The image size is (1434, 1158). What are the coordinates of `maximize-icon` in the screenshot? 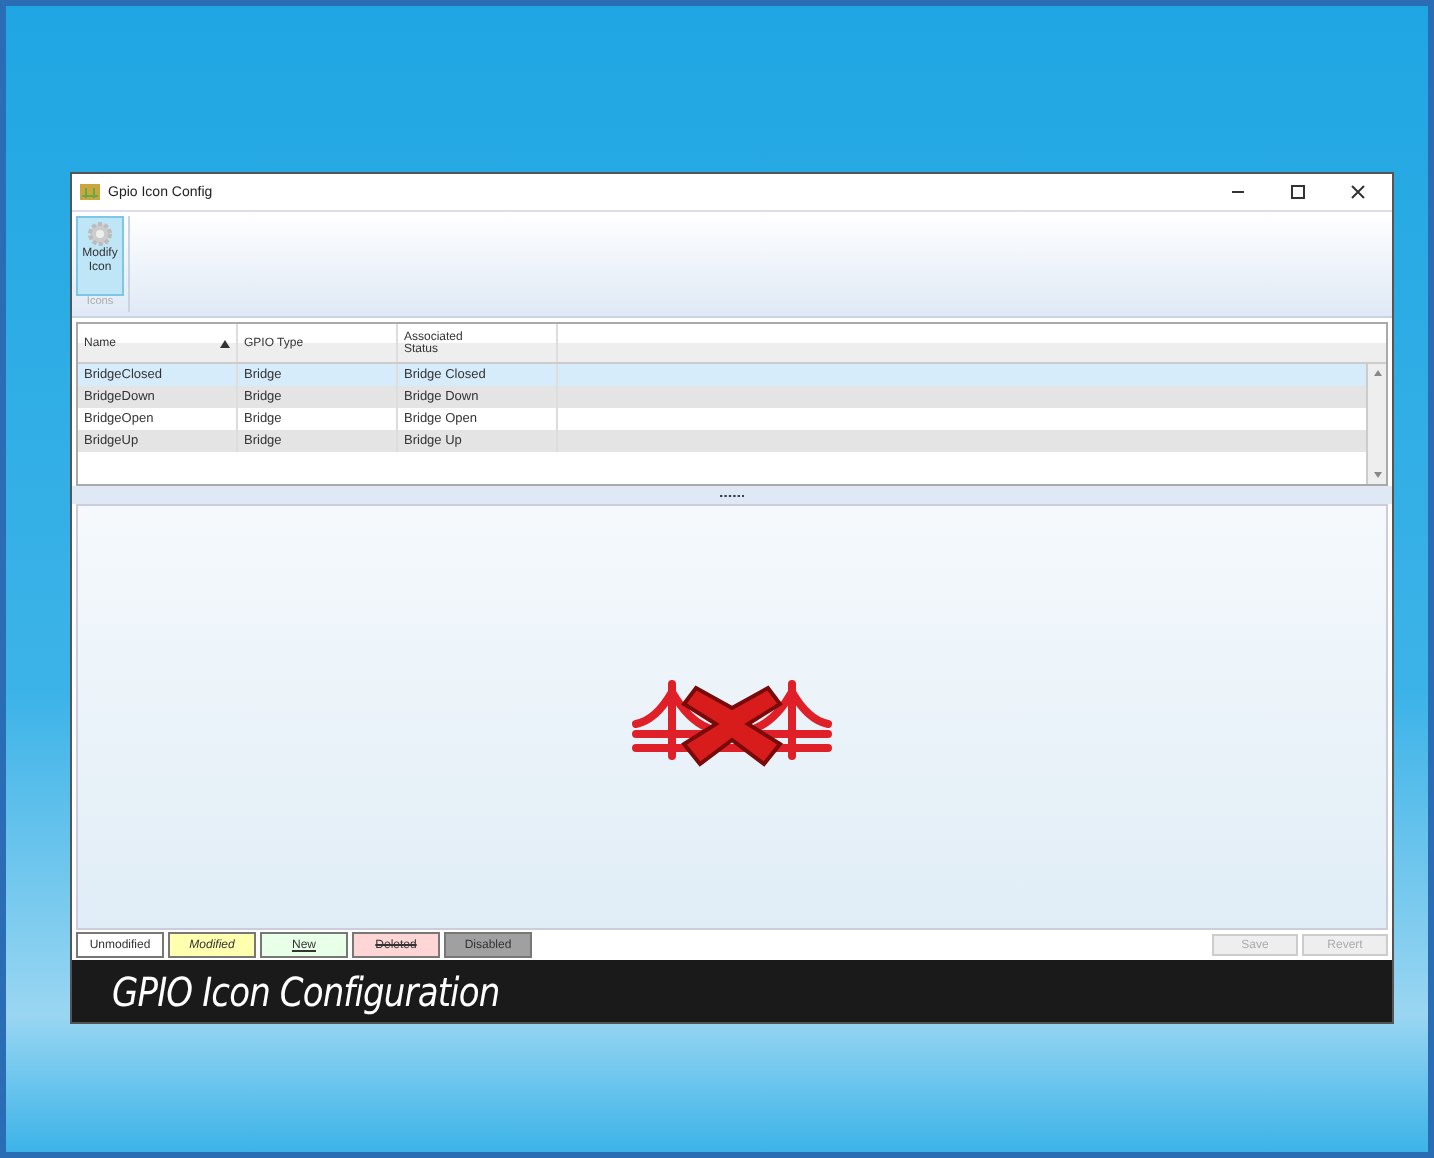 It's located at (1298, 192).